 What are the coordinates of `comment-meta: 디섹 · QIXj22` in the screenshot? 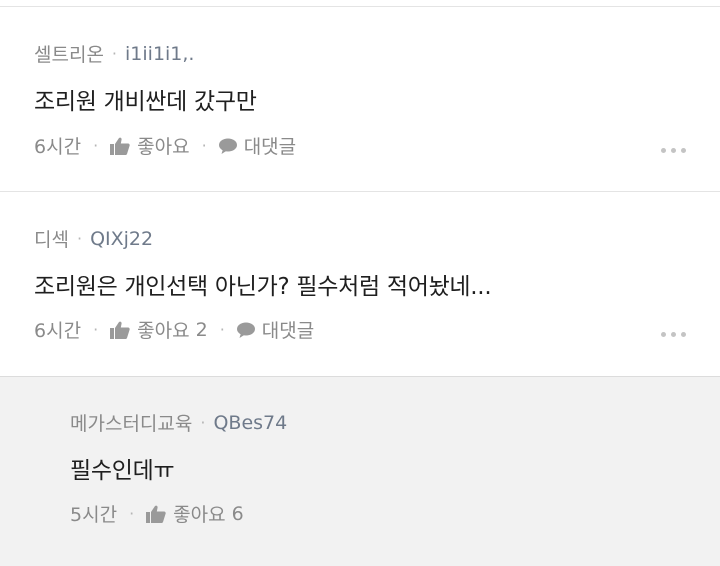 It's located at (93, 238).